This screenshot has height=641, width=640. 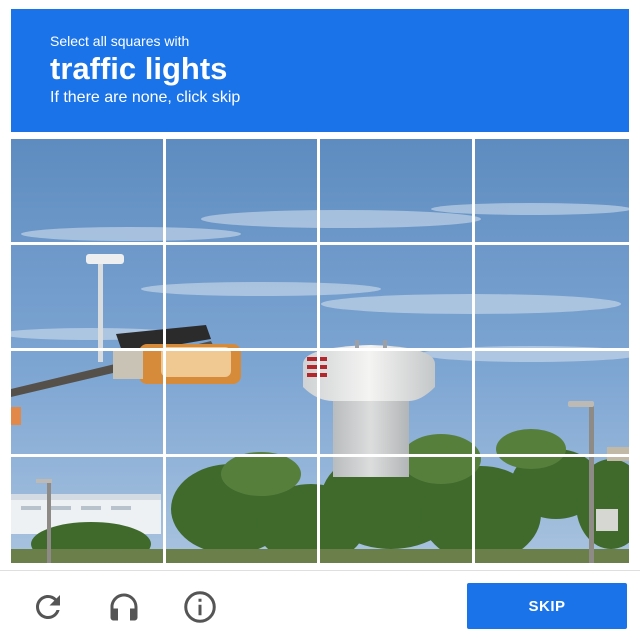 What do you see at coordinates (120, 41) in the screenshot?
I see `instruction-text: Select all squares with` at bounding box center [120, 41].